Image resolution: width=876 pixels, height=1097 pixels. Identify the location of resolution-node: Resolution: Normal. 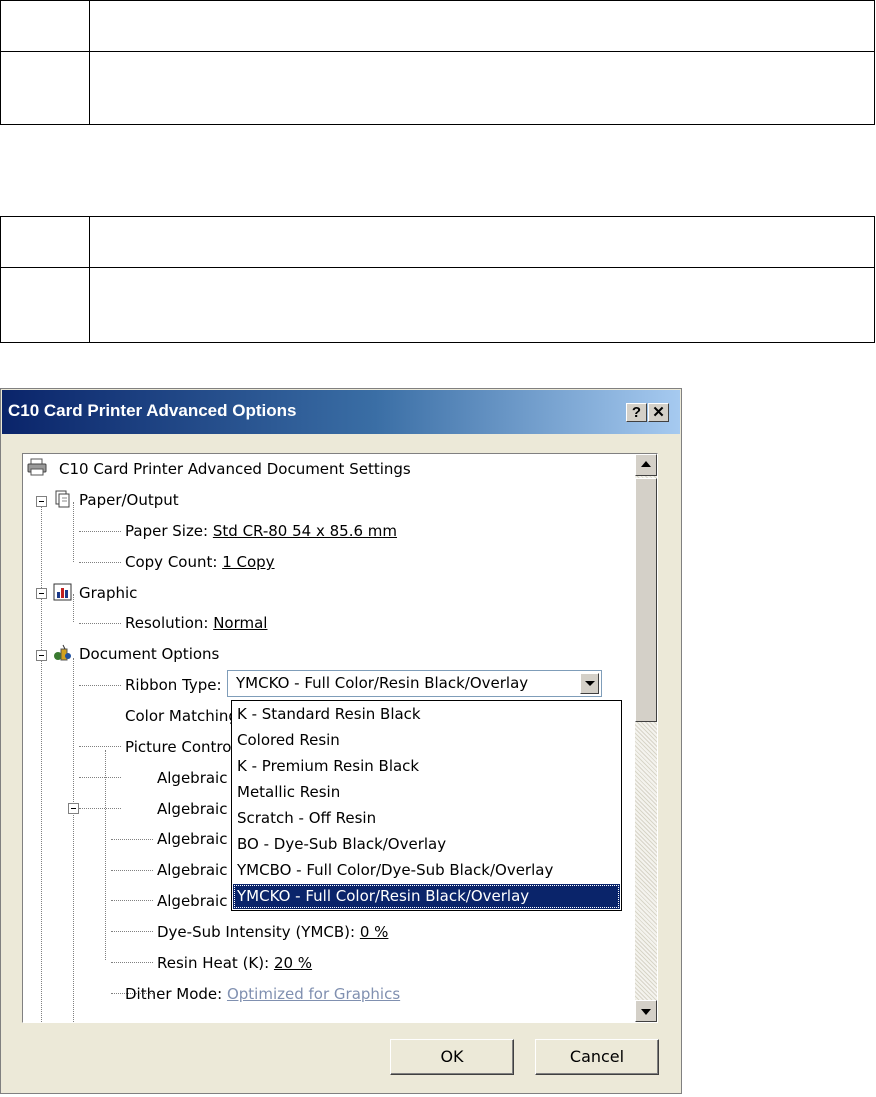
(196, 623).